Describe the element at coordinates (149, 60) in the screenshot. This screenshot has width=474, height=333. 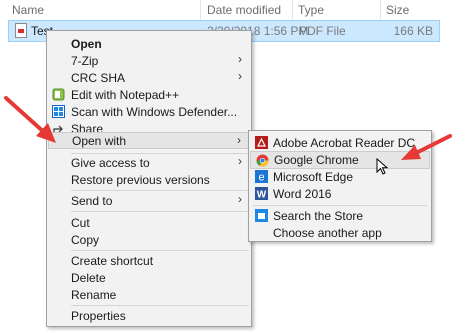
I see `menu-item-7zip: 7-Zip ›` at that location.